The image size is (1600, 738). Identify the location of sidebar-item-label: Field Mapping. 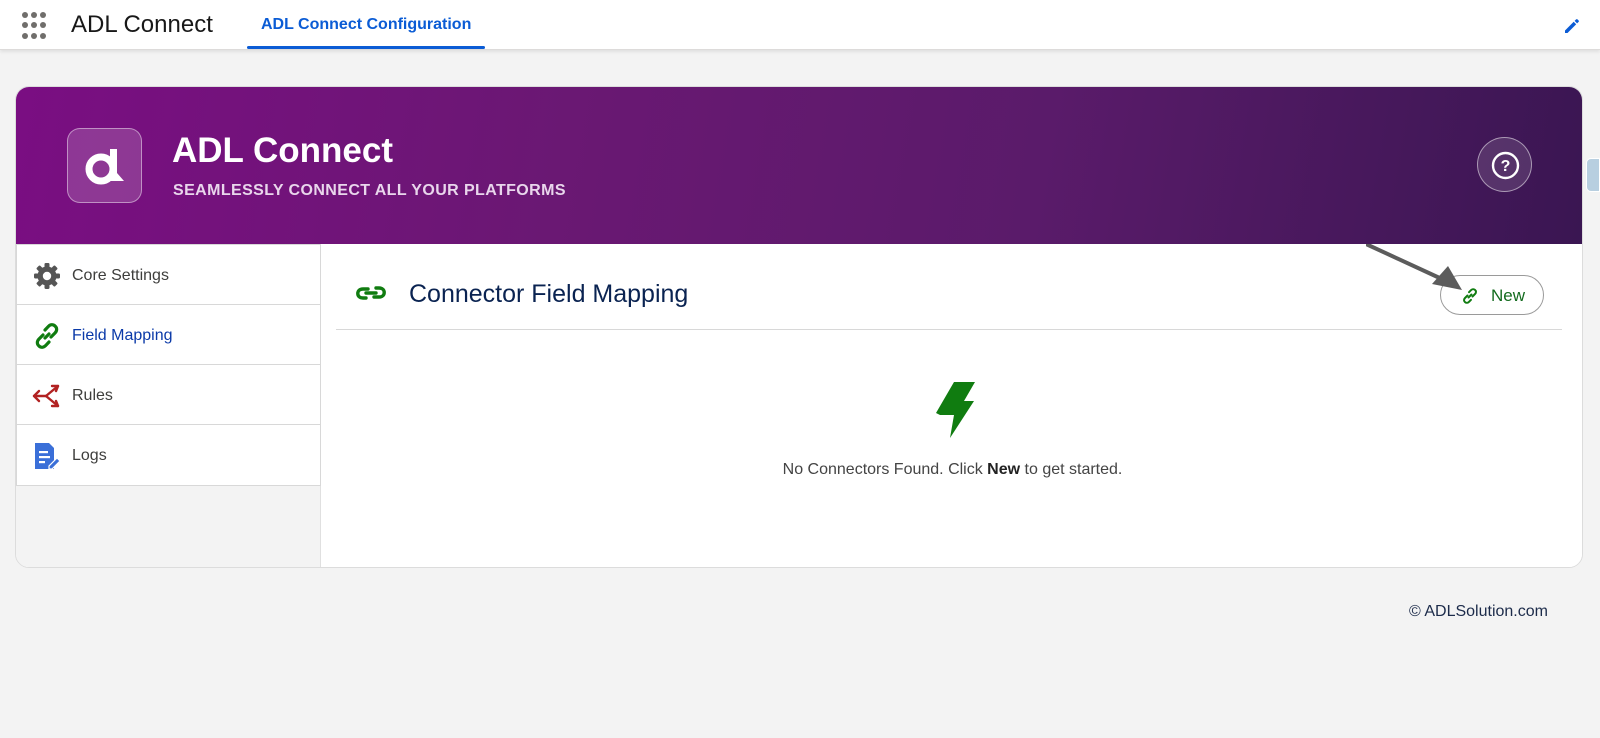
(122, 335).